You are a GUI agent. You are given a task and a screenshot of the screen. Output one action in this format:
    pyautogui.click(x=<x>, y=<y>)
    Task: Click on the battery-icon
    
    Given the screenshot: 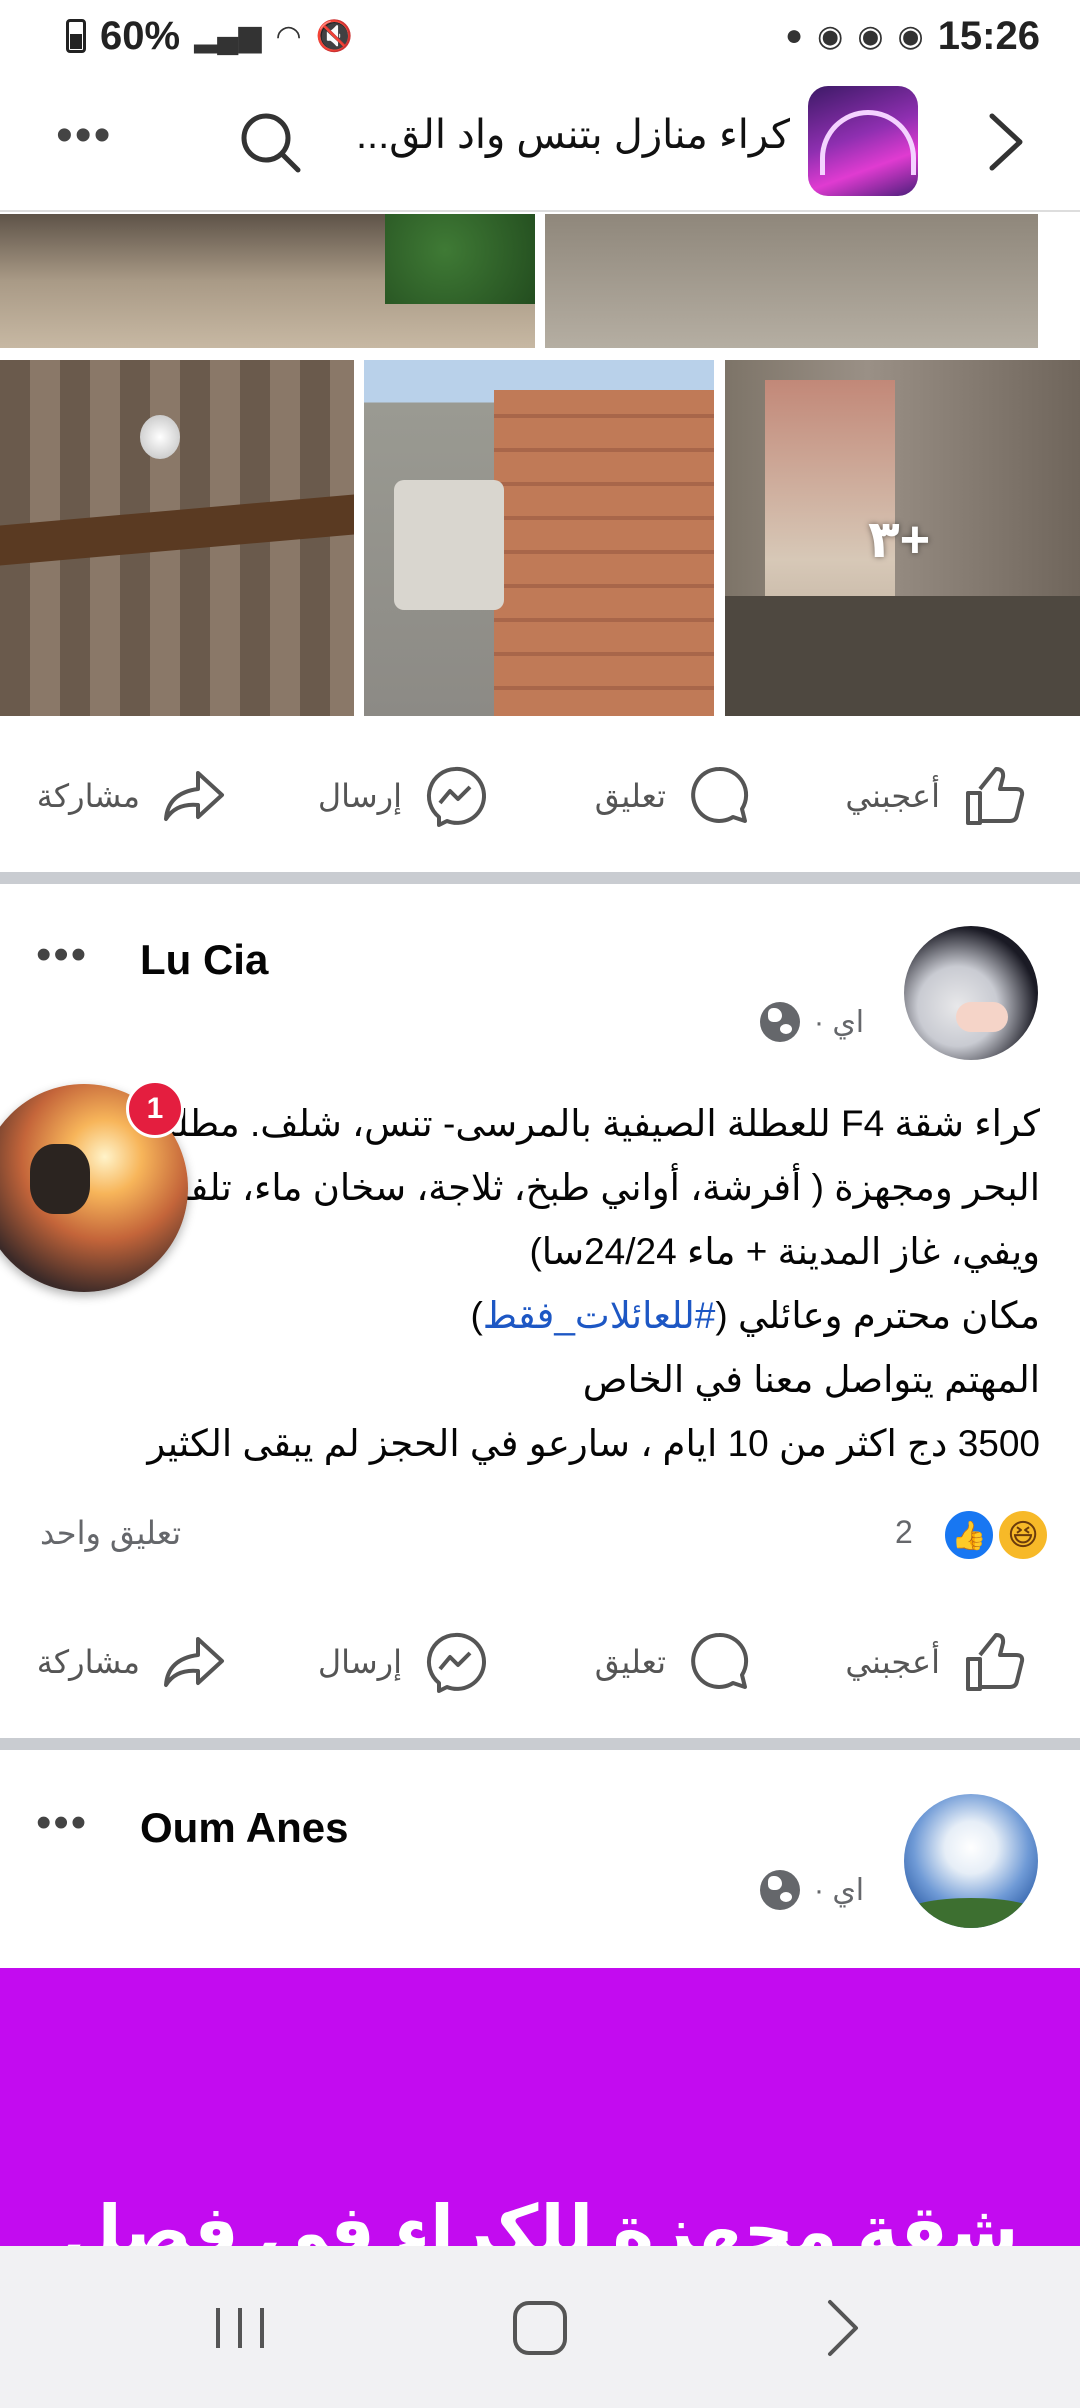 What is the action you would take?
    pyautogui.click(x=76, y=36)
    